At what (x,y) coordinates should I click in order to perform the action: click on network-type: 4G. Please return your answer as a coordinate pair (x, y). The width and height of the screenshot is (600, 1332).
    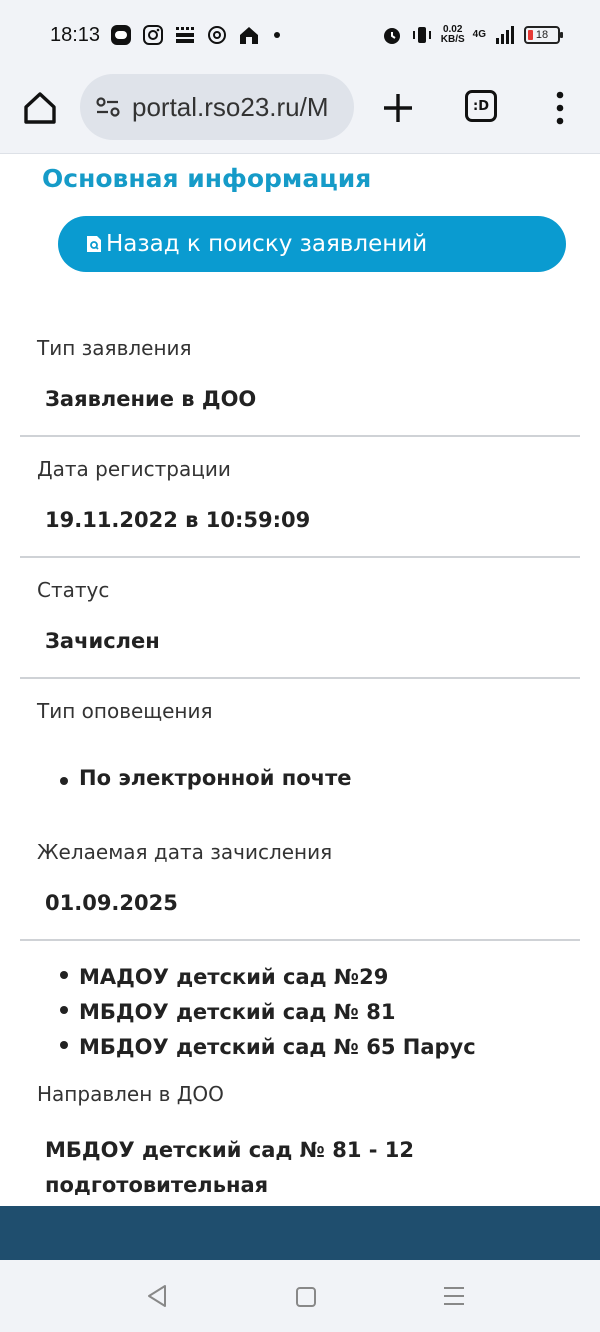
    Looking at the image, I should click on (479, 34).